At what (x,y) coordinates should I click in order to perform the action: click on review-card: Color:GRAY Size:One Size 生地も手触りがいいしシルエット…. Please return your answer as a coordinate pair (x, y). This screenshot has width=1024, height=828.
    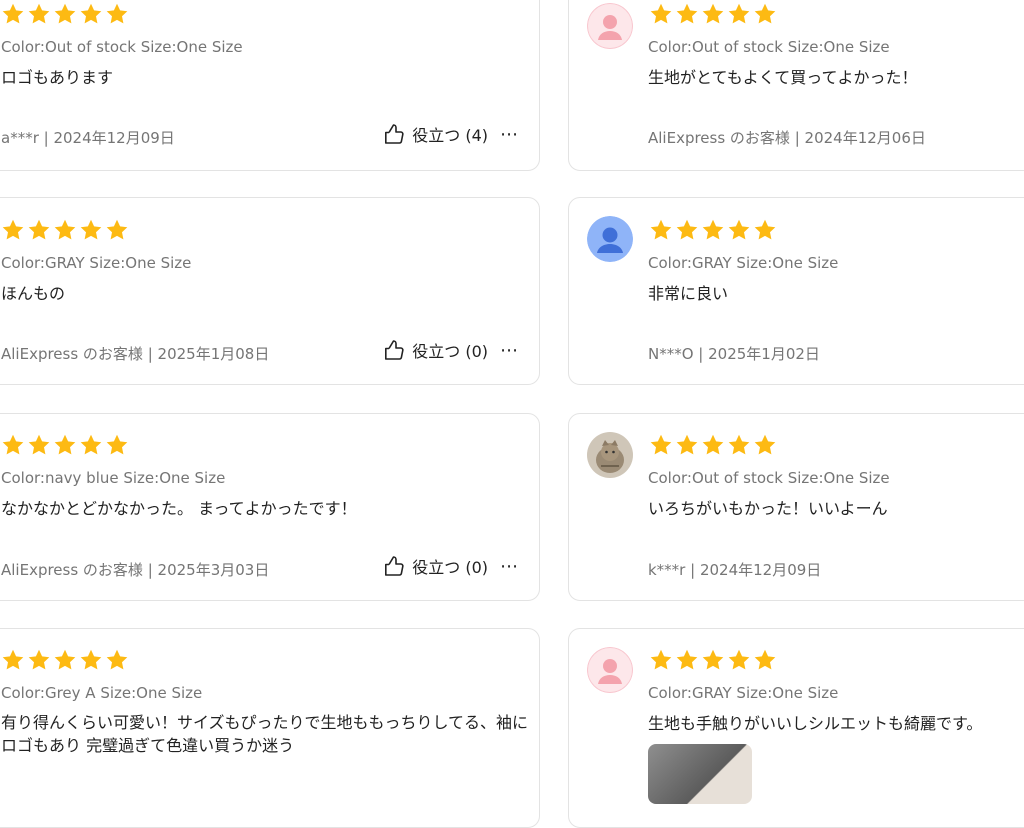
    Looking at the image, I should click on (796, 728).